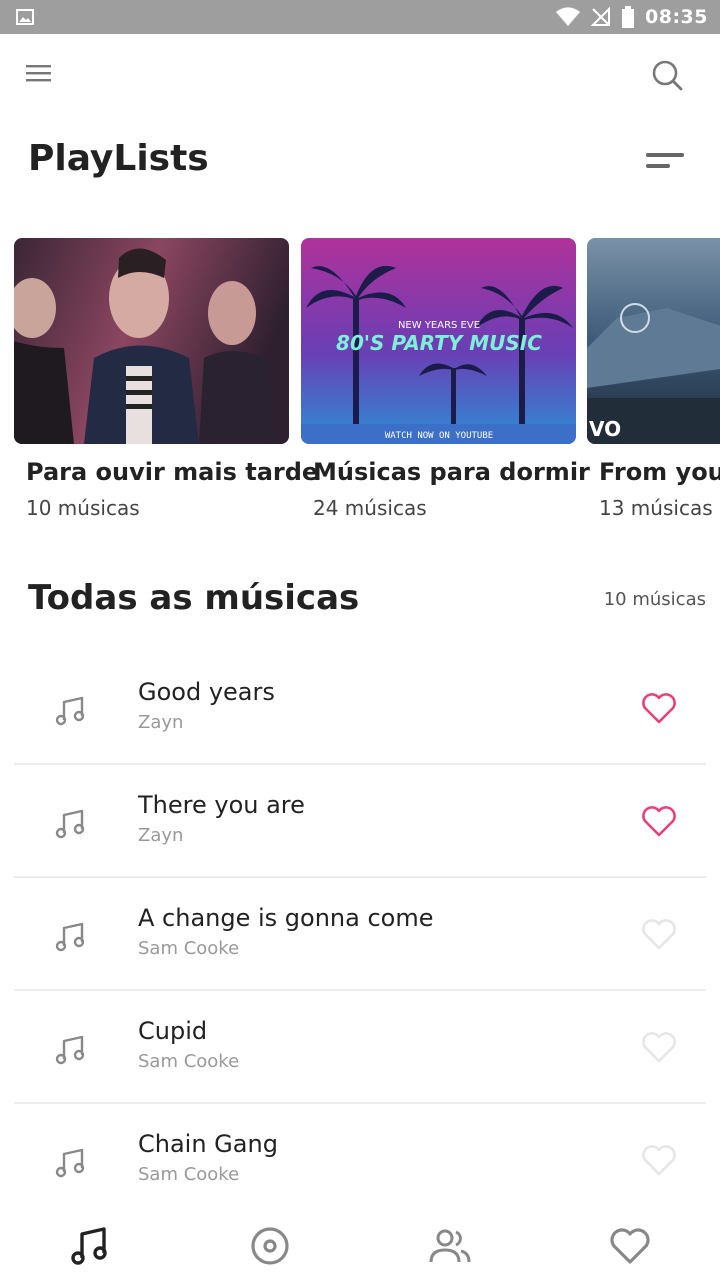  Describe the element at coordinates (360, 821) in the screenshot. I see `song-row: There you are Zayn` at that location.